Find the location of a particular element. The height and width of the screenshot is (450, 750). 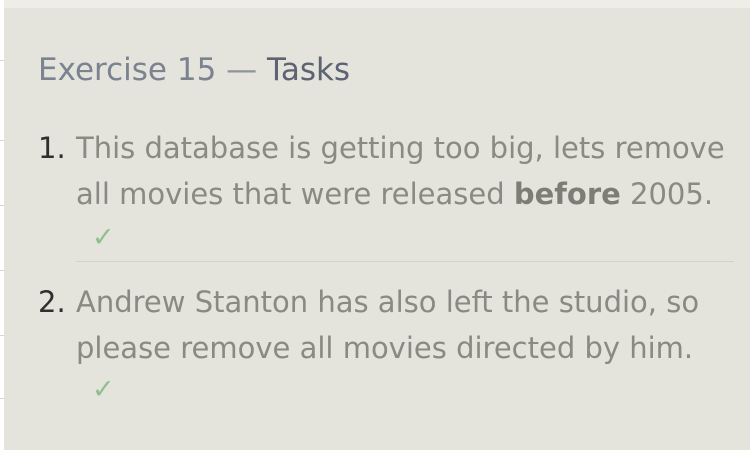

task-divider is located at coordinates (405, 261).